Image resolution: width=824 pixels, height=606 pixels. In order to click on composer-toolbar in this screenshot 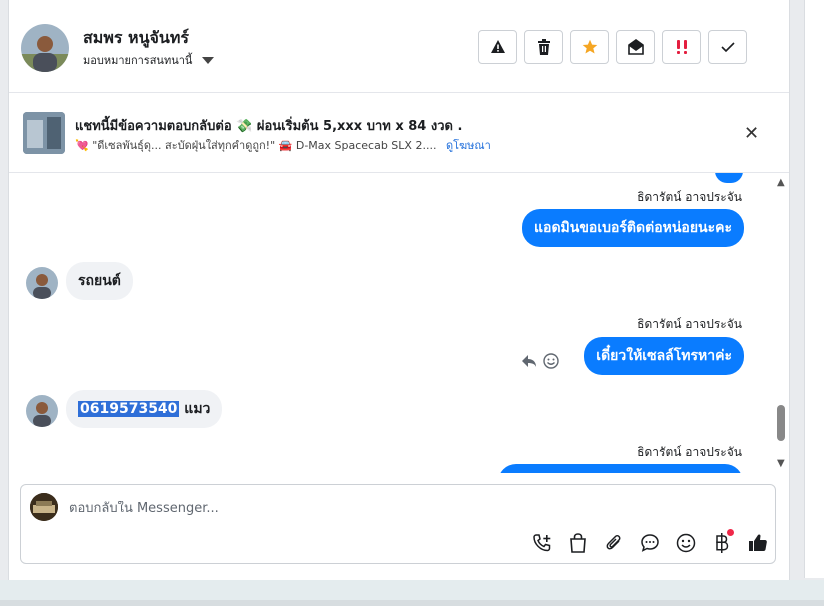, I will do `click(650, 542)`.